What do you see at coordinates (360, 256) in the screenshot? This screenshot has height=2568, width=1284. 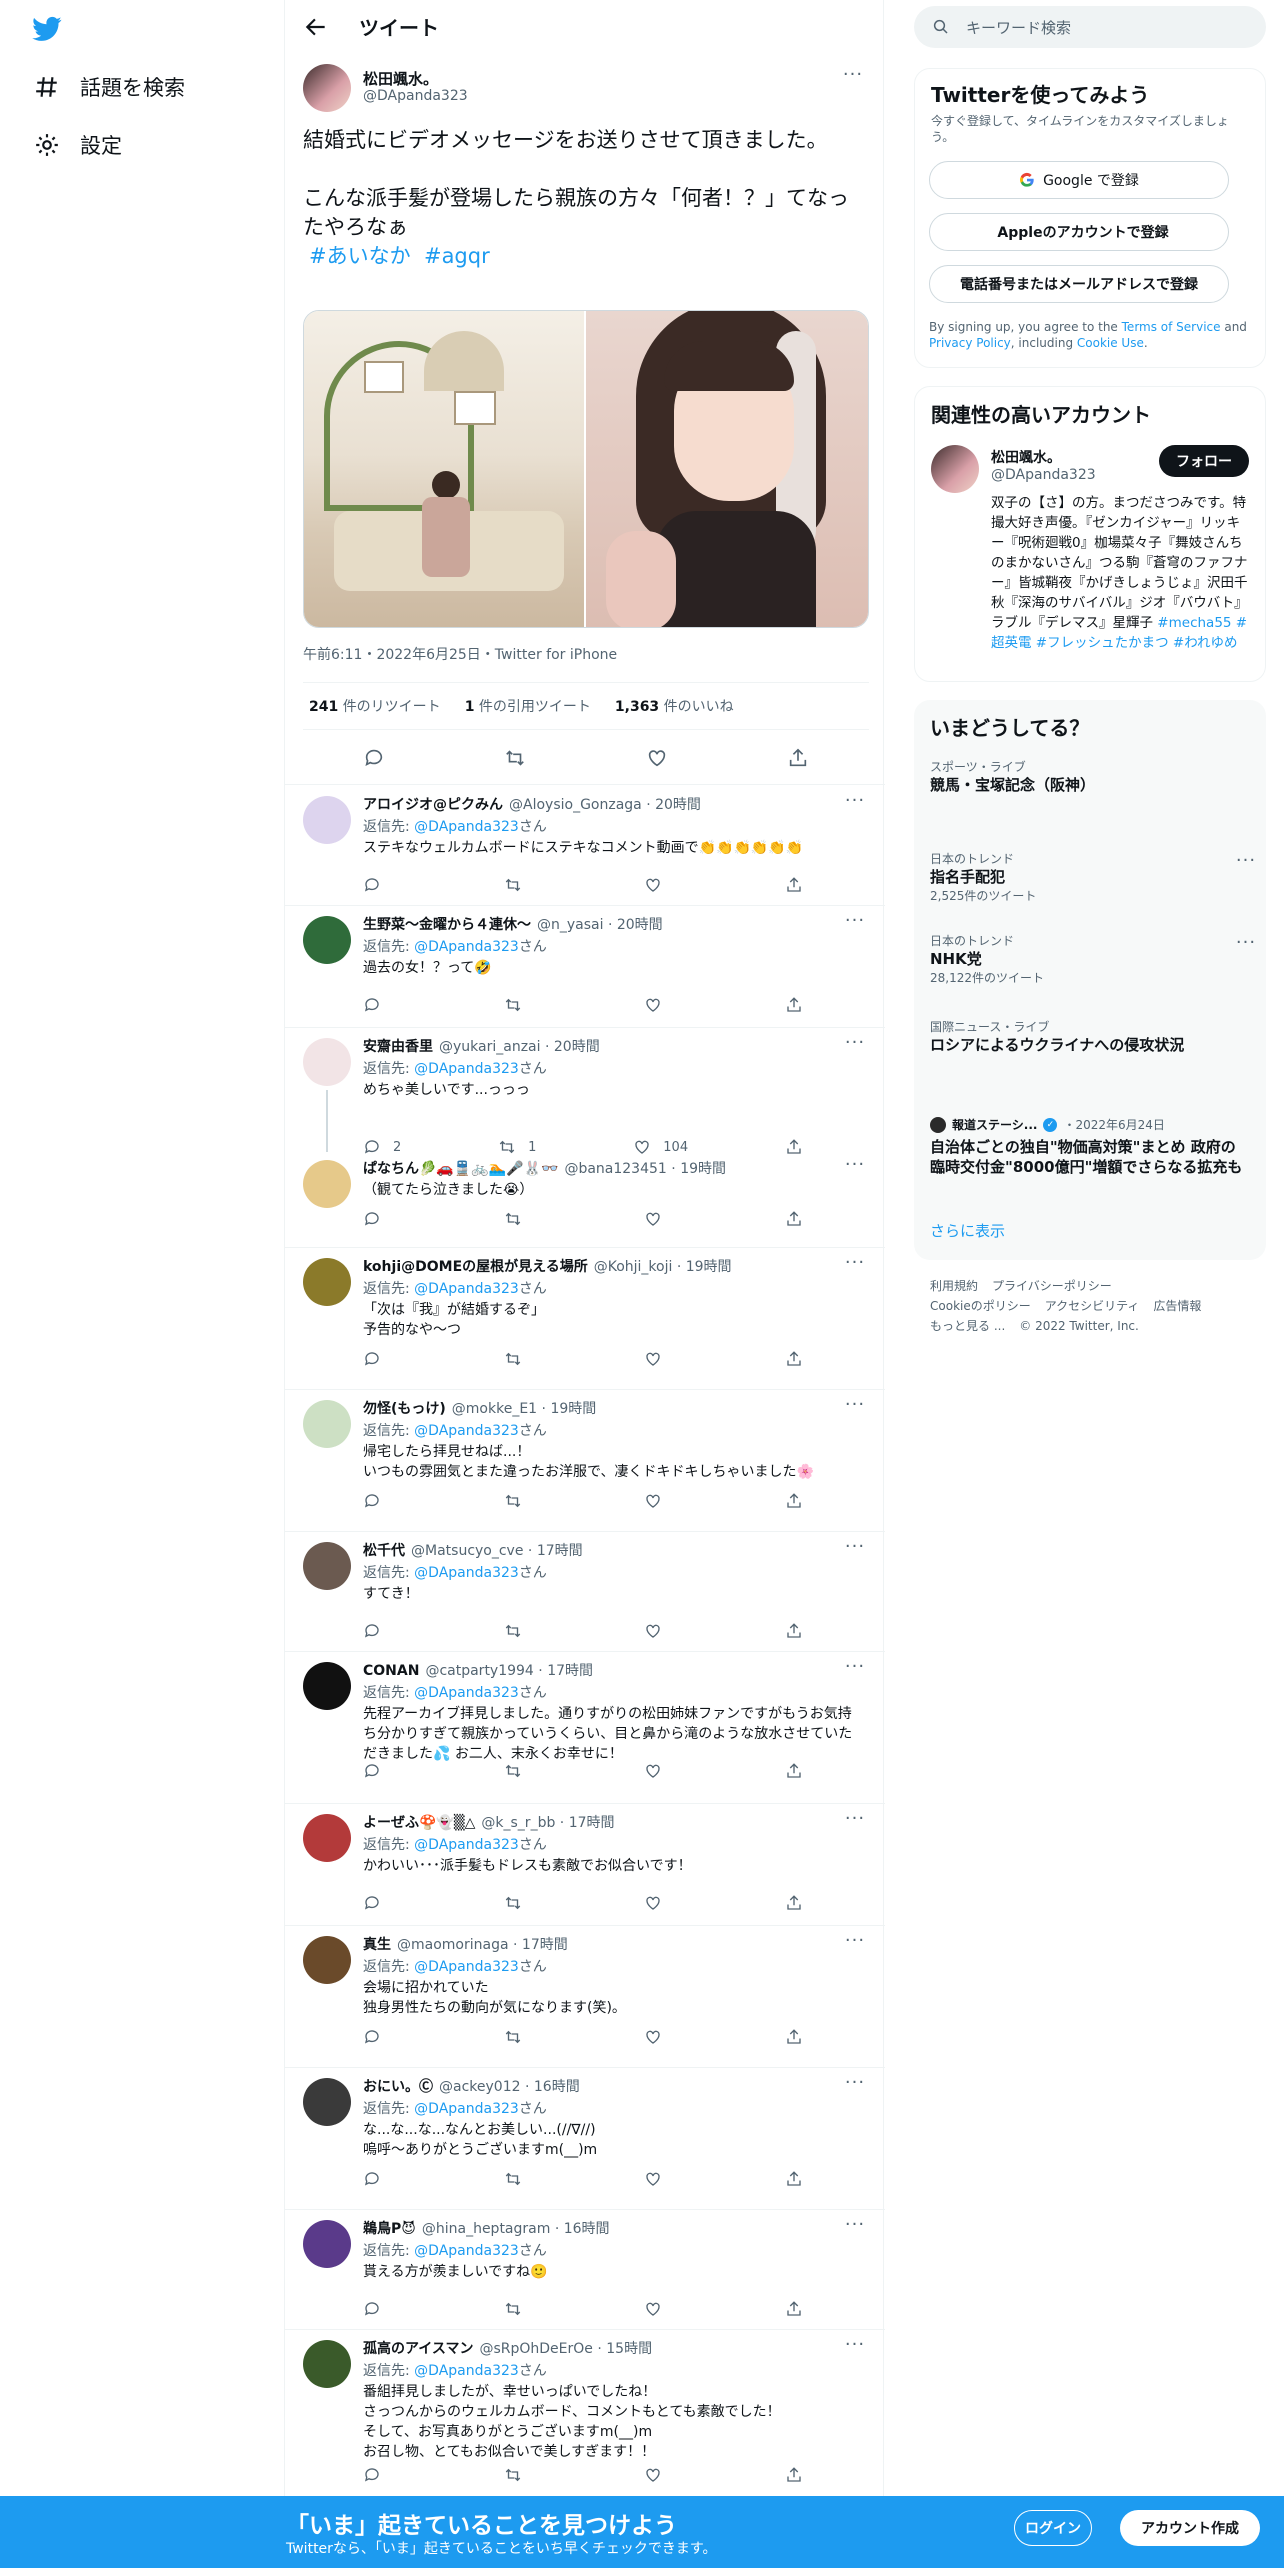 I see `hashtag-link: #あいなか` at bounding box center [360, 256].